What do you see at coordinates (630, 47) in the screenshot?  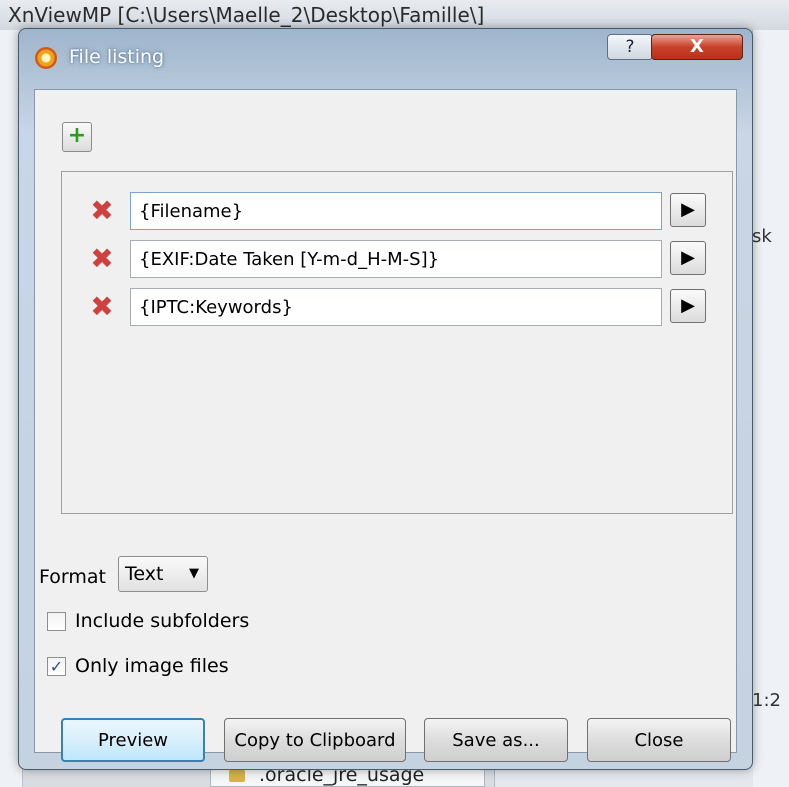 I see `help-button: ?` at bounding box center [630, 47].